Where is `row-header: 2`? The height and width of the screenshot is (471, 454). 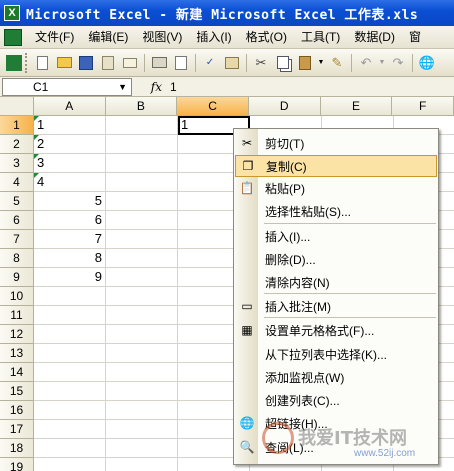 row-header: 2 is located at coordinates (17, 144).